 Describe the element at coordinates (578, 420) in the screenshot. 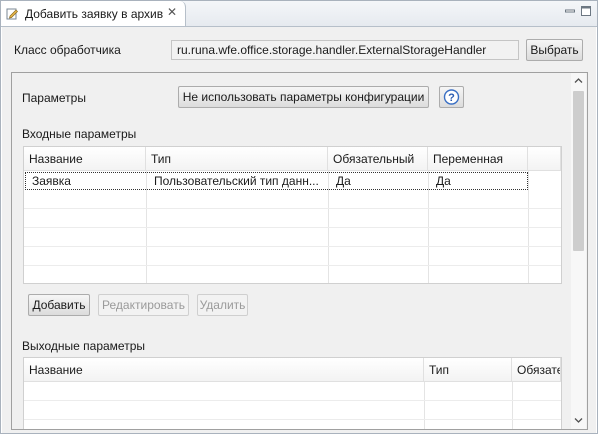

I see `scroll-down-icon` at that location.